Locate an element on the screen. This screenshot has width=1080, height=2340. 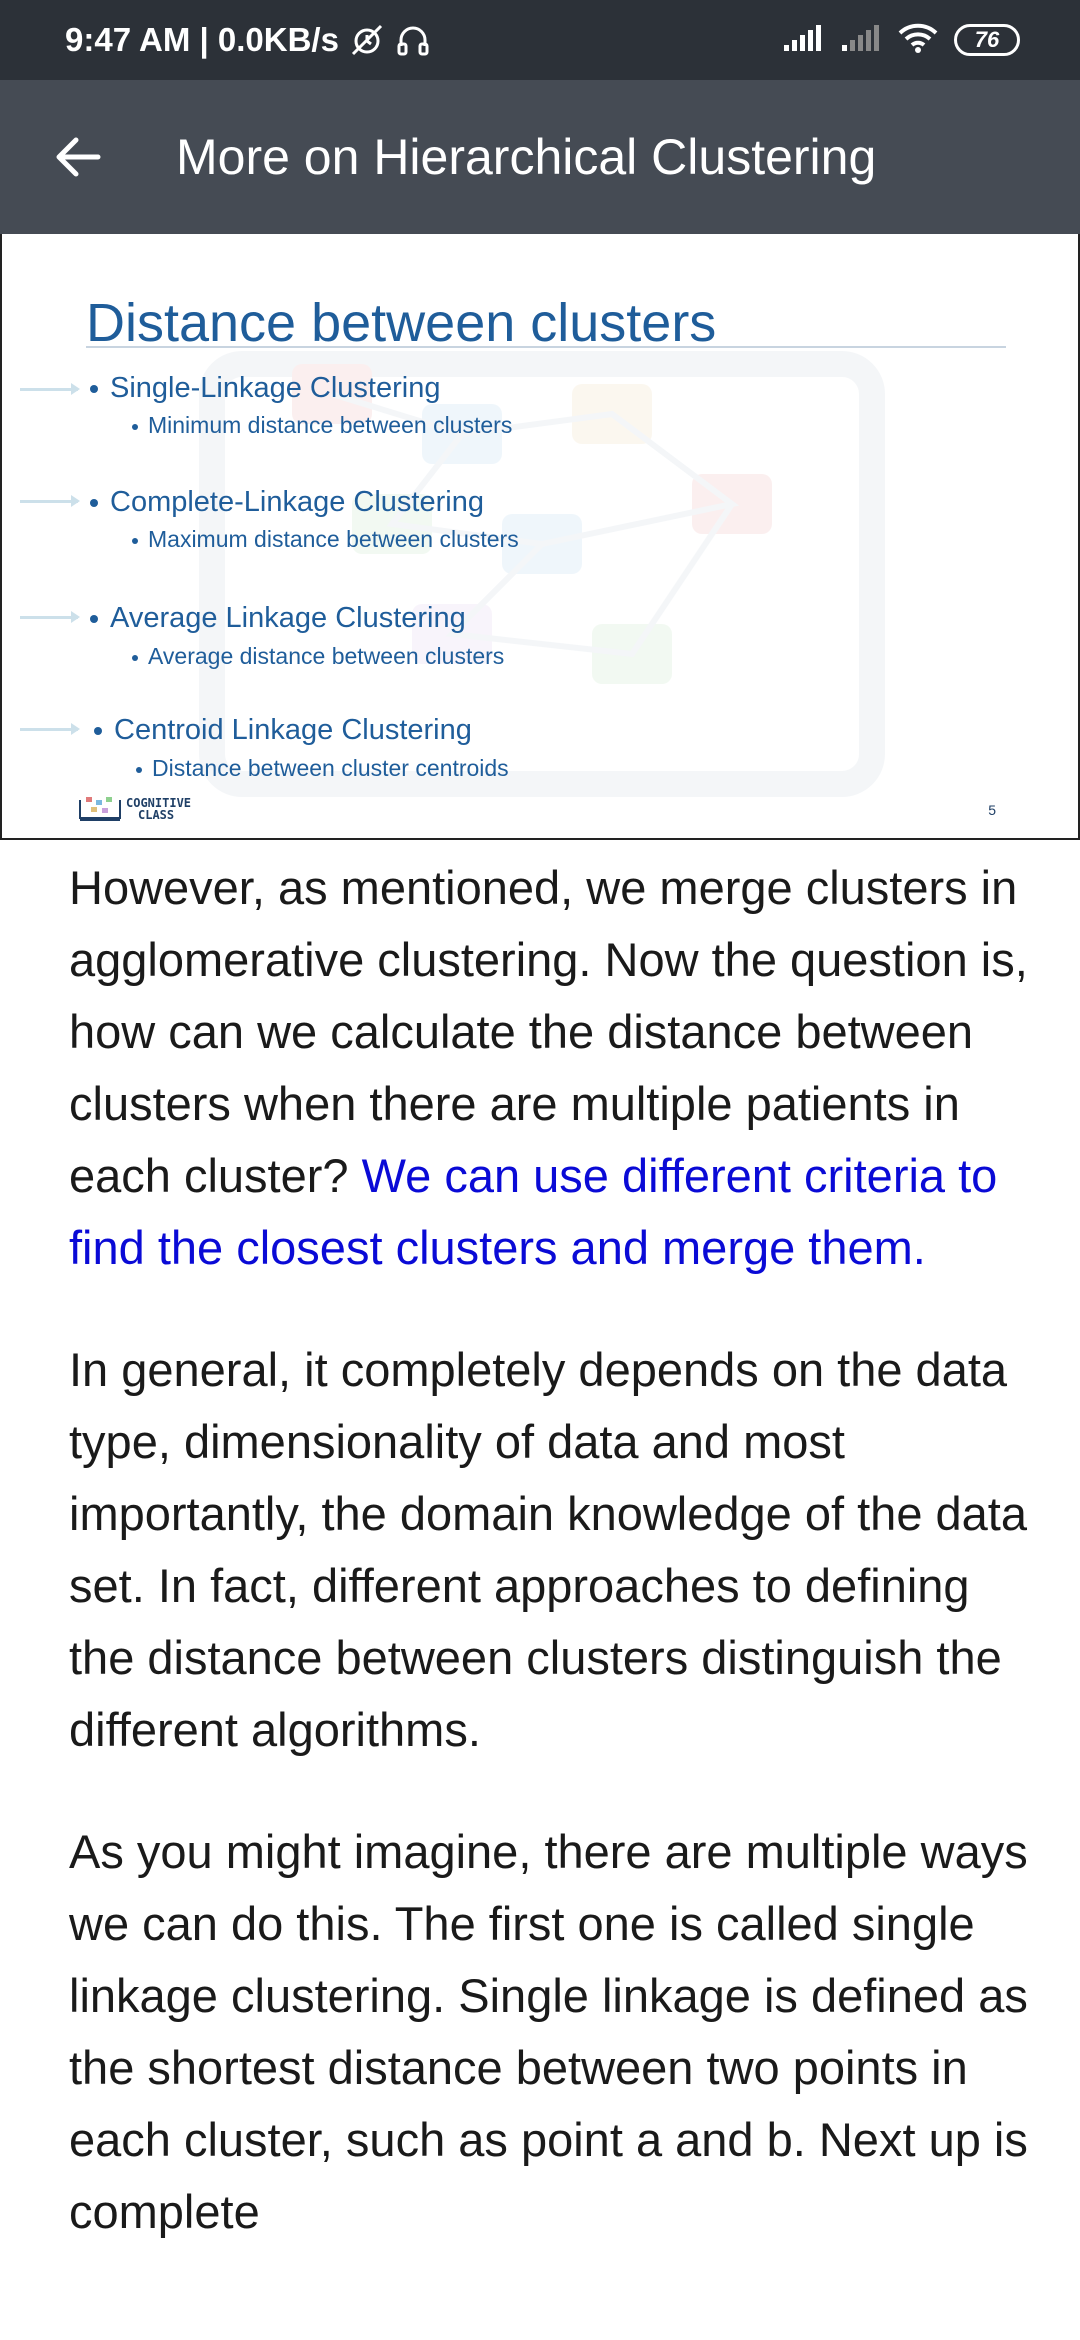
arrow-back-icon is located at coordinates (78, 157).